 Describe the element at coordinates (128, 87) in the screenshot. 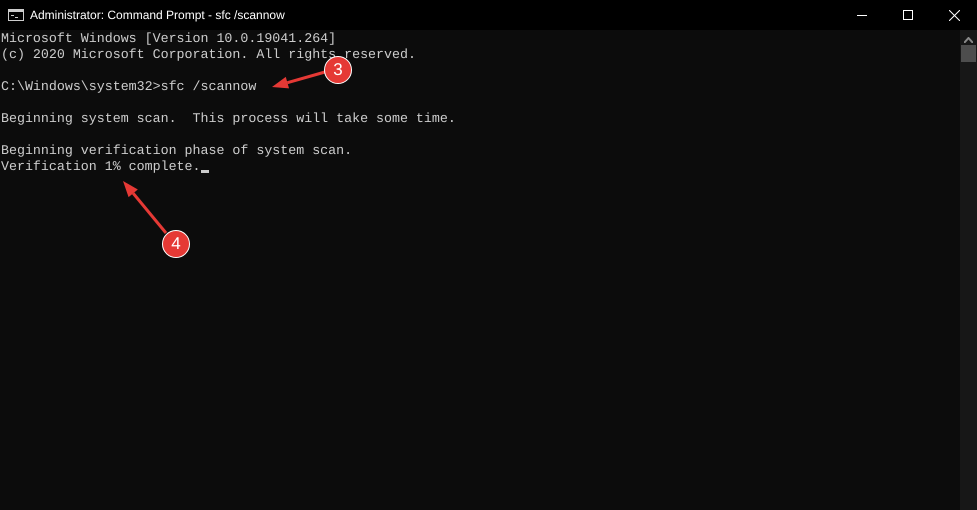

I see `console-line: C:\Windows\system32>sfc /scannow` at that location.